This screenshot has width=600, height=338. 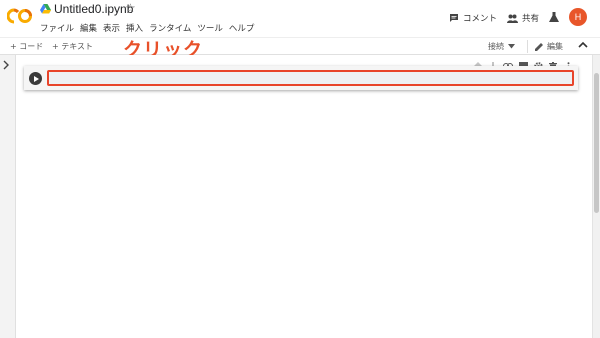 I want to click on edit-button: 編集, so click(x=549, y=46).